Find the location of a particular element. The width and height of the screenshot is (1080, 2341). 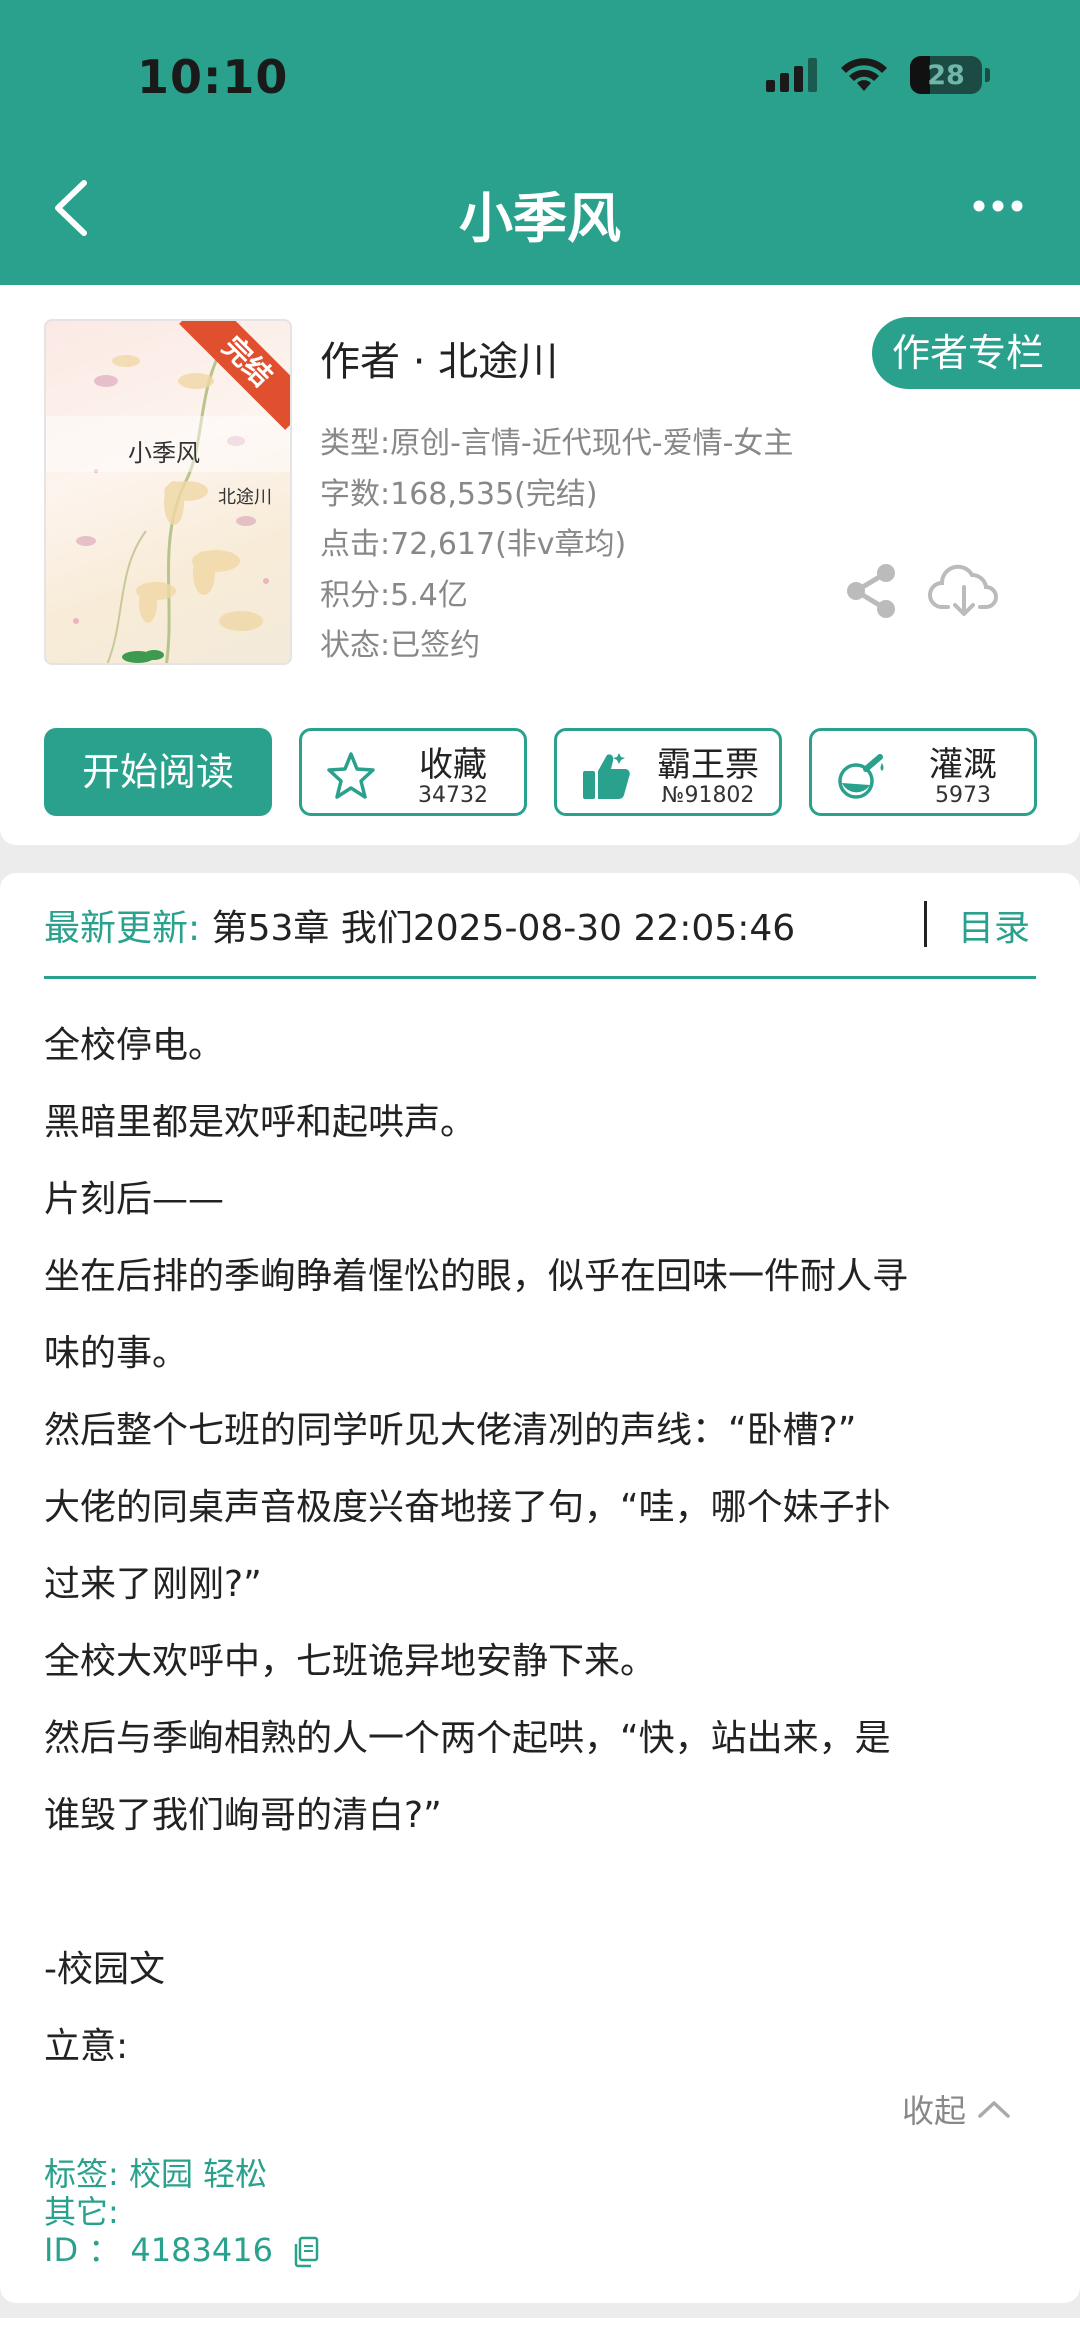

collapse-button: 收起 is located at coordinates (957, 2109).